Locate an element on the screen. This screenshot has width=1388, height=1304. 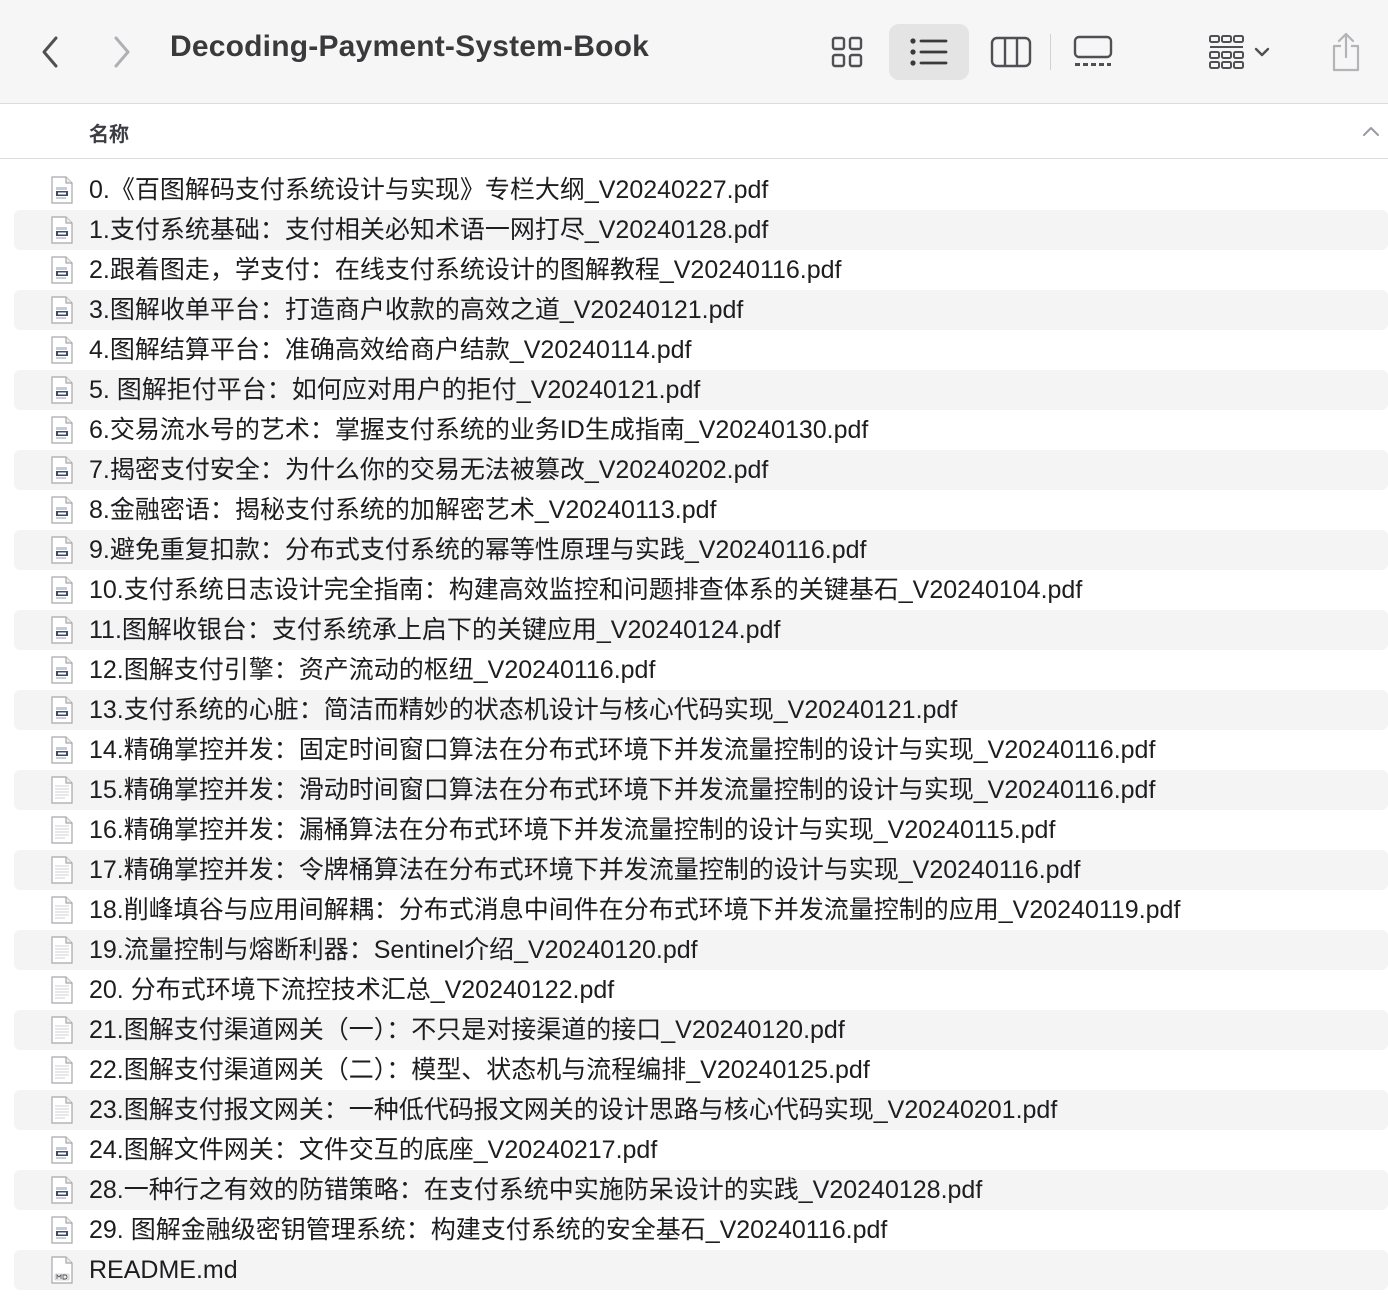
chevron-left-icon is located at coordinates (50, 52).